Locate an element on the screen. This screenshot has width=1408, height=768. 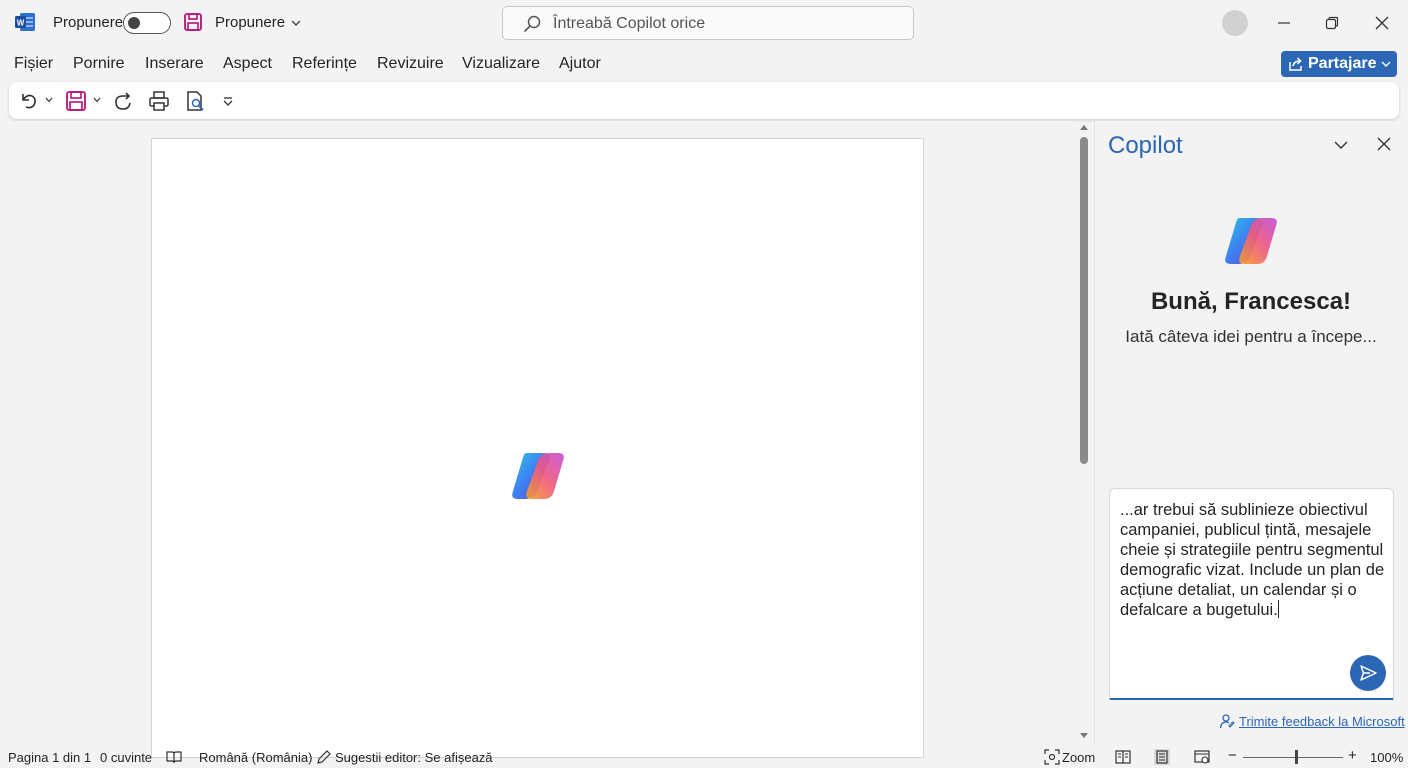
autosave-label: Propunere is located at coordinates (88, 22).